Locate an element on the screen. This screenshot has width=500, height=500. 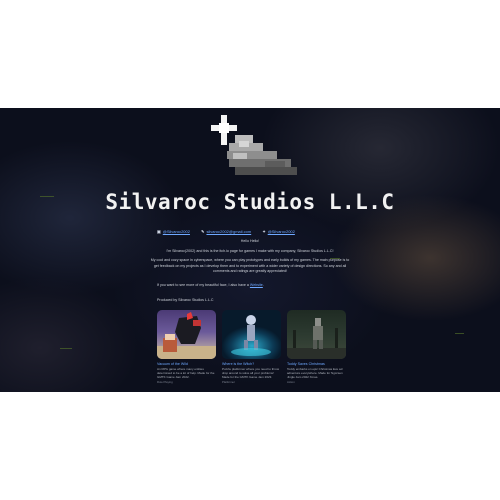
site-title: Silvaroc Studios L.L.C is located at coordinates (250, 202).